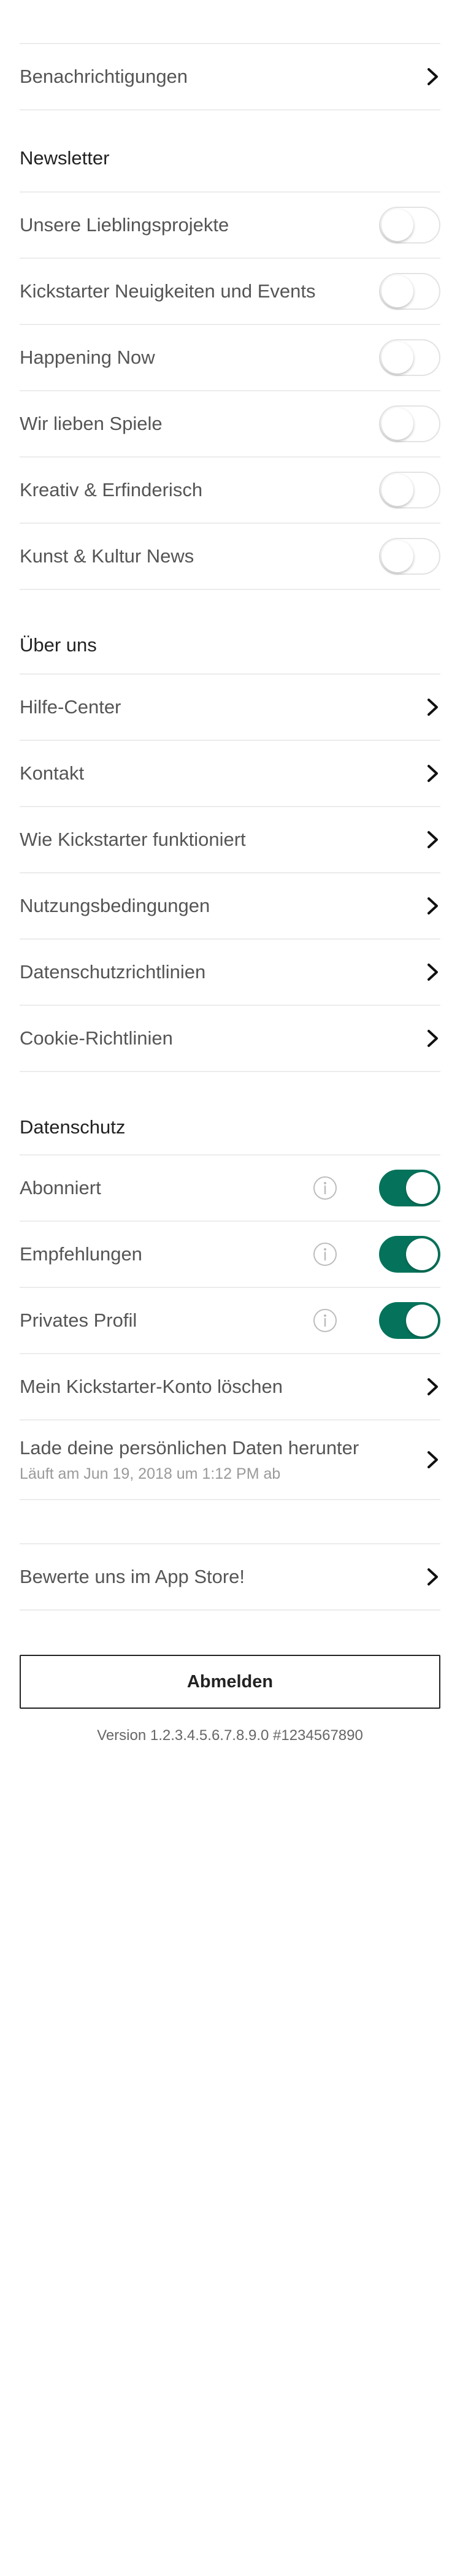 The image size is (460, 2576). Describe the element at coordinates (230, 1735) in the screenshot. I see `version-text: Version 1.2.3.4.5.6.7.8.9.0 #1234567890` at that location.